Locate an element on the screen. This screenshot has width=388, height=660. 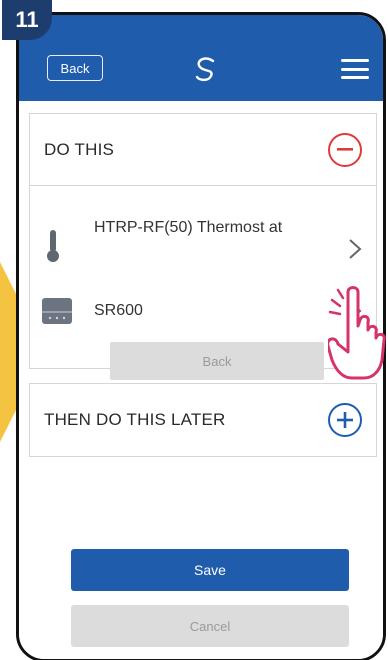
card-back-label: Back is located at coordinates (217, 361).